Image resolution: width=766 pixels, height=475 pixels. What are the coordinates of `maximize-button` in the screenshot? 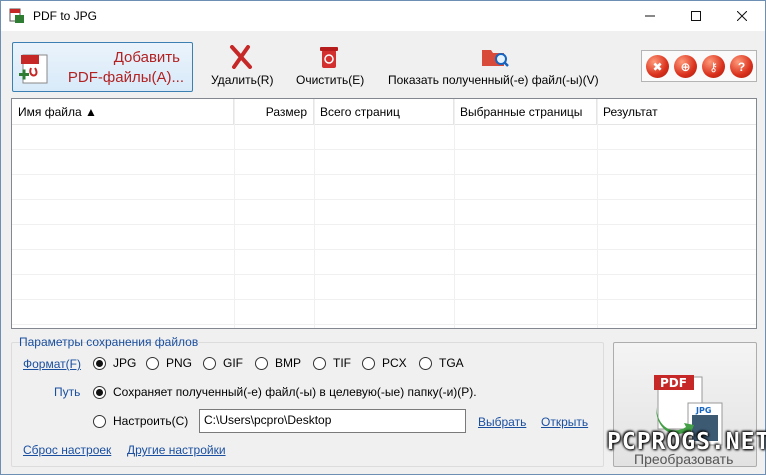 It's located at (696, 16).